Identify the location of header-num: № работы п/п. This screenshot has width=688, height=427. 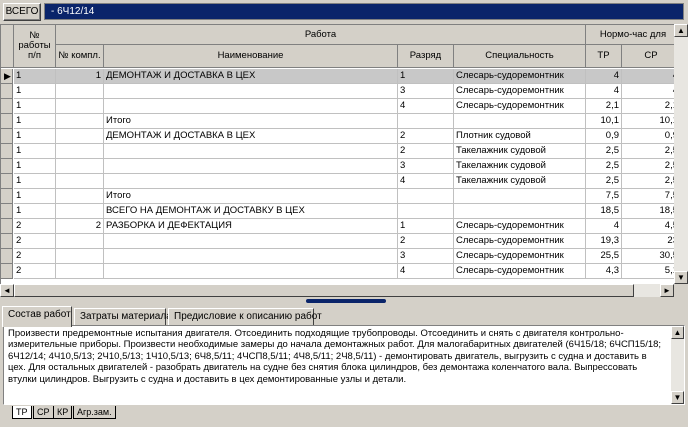
(35, 46).